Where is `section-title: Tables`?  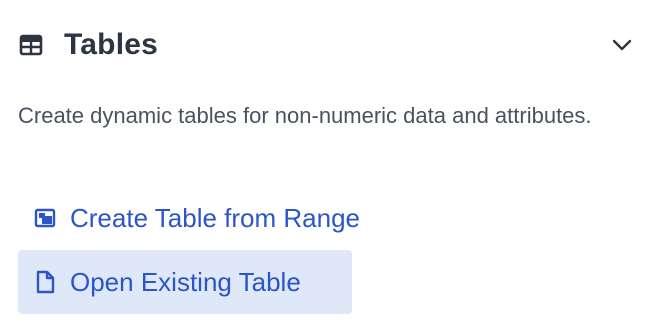
section-title: Tables is located at coordinates (111, 44).